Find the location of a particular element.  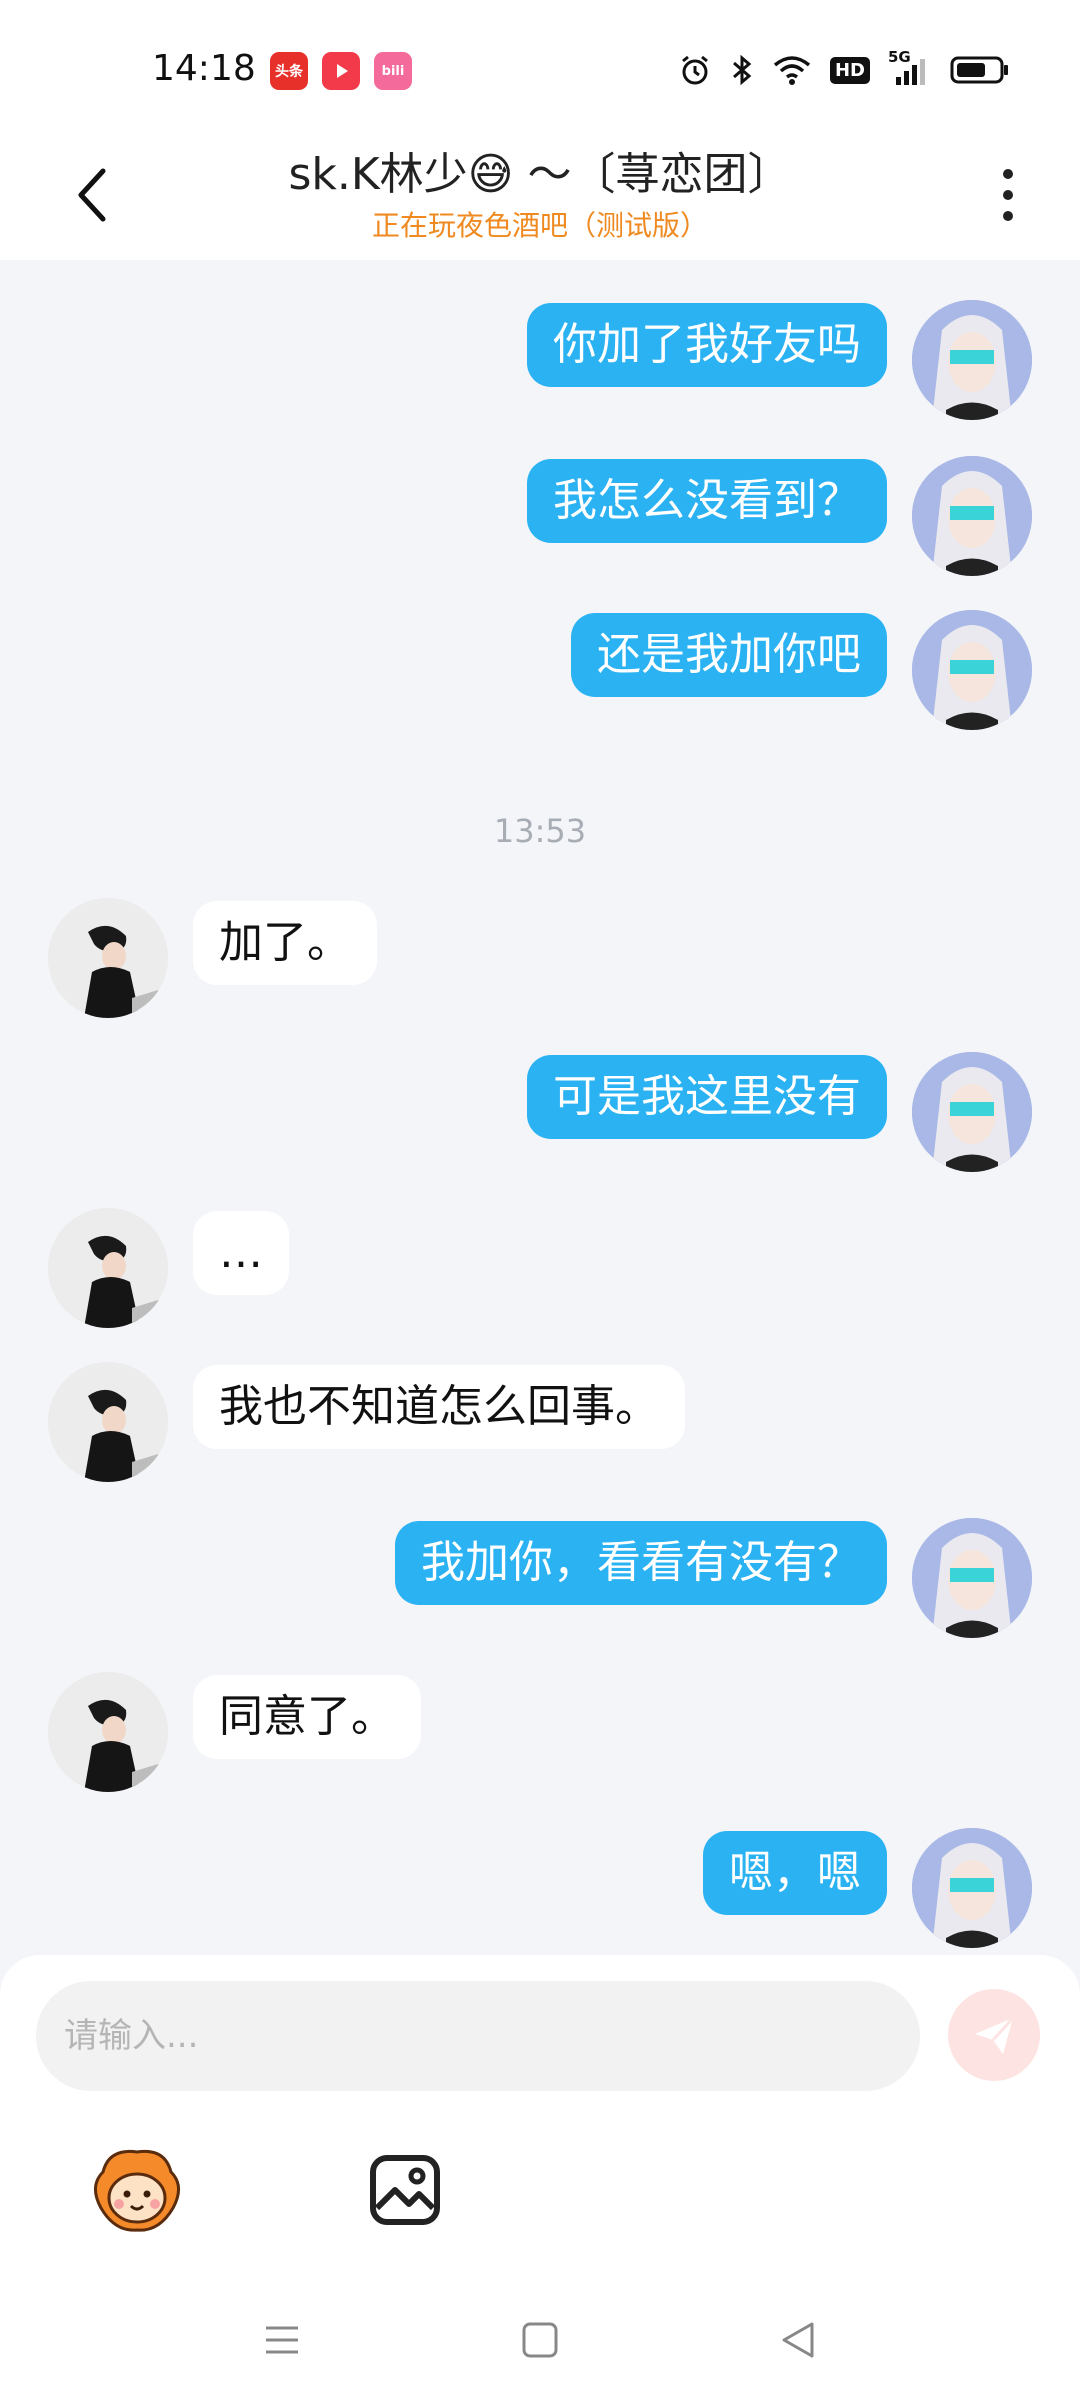

send-icon is located at coordinates (995, 2035).